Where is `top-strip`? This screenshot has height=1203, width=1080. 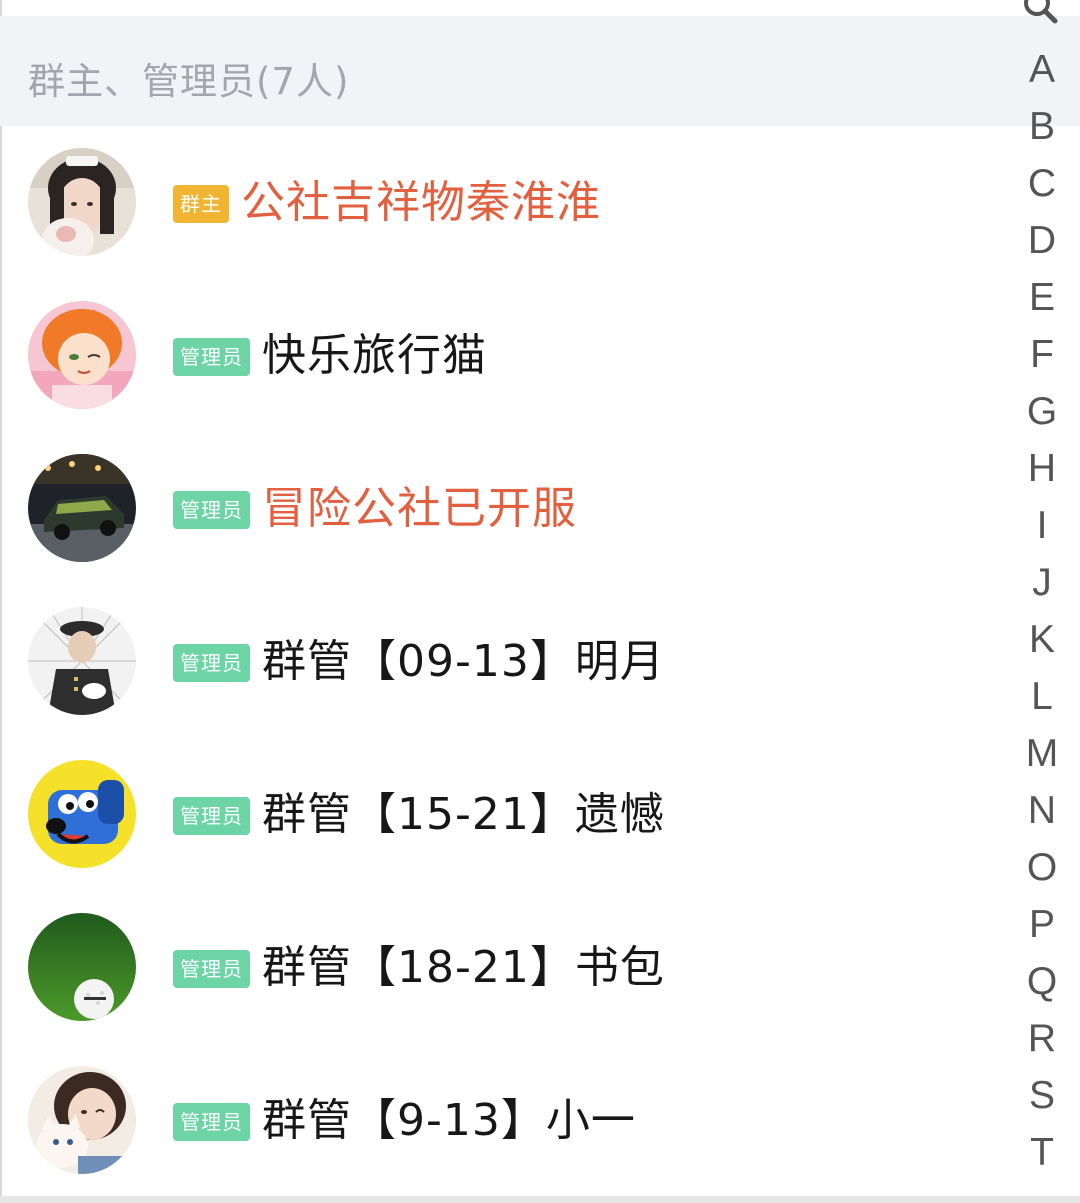 top-strip is located at coordinates (540, 8).